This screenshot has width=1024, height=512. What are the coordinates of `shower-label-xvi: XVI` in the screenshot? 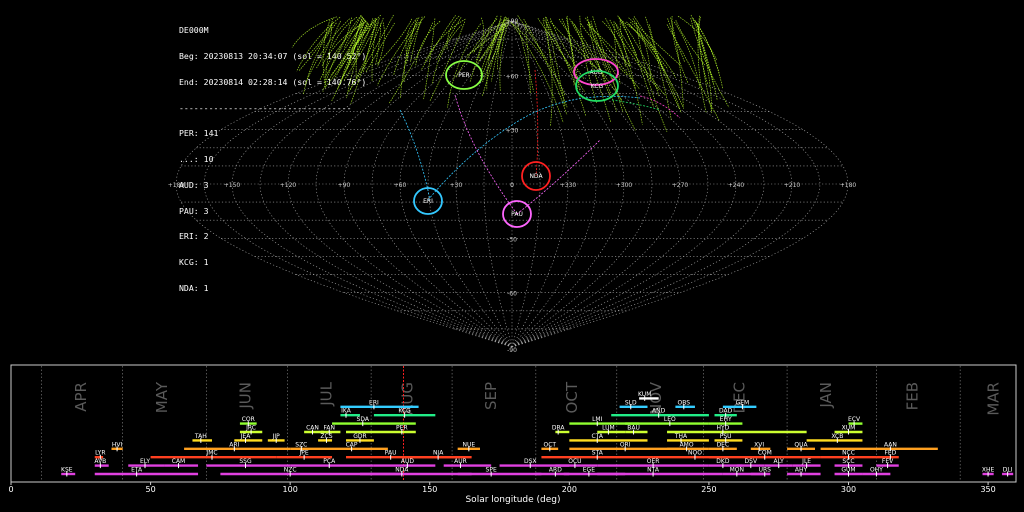 It's located at (759, 444).